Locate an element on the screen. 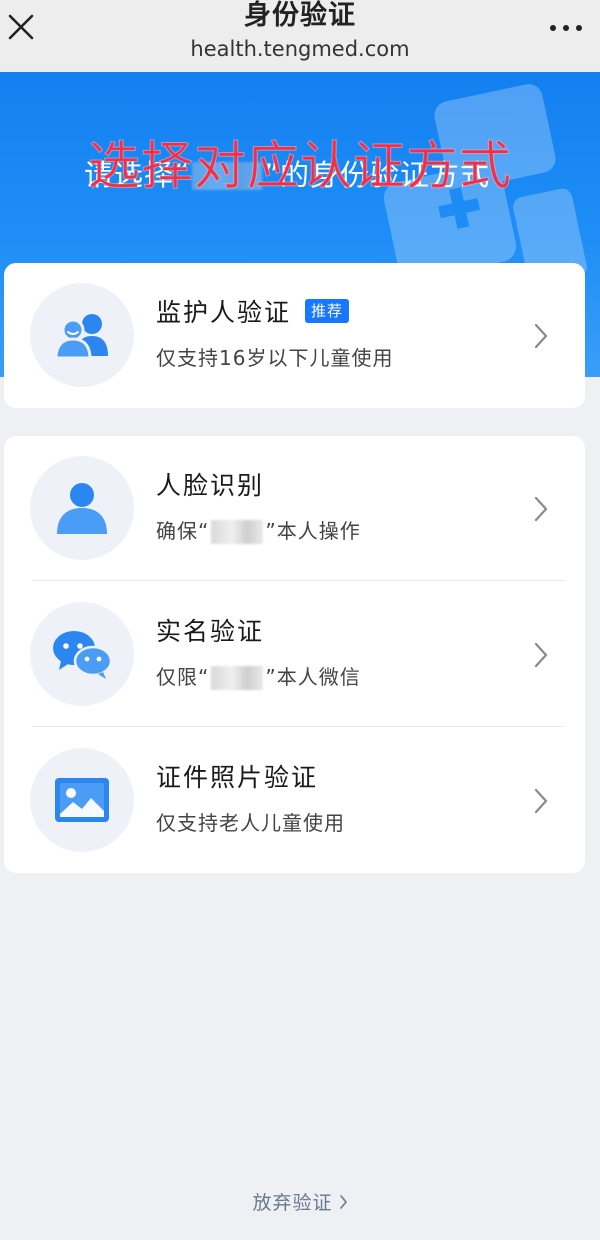 The height and width of the screenshot is (1240, 600). face-icon-circle is located at coordinates (82, 508).